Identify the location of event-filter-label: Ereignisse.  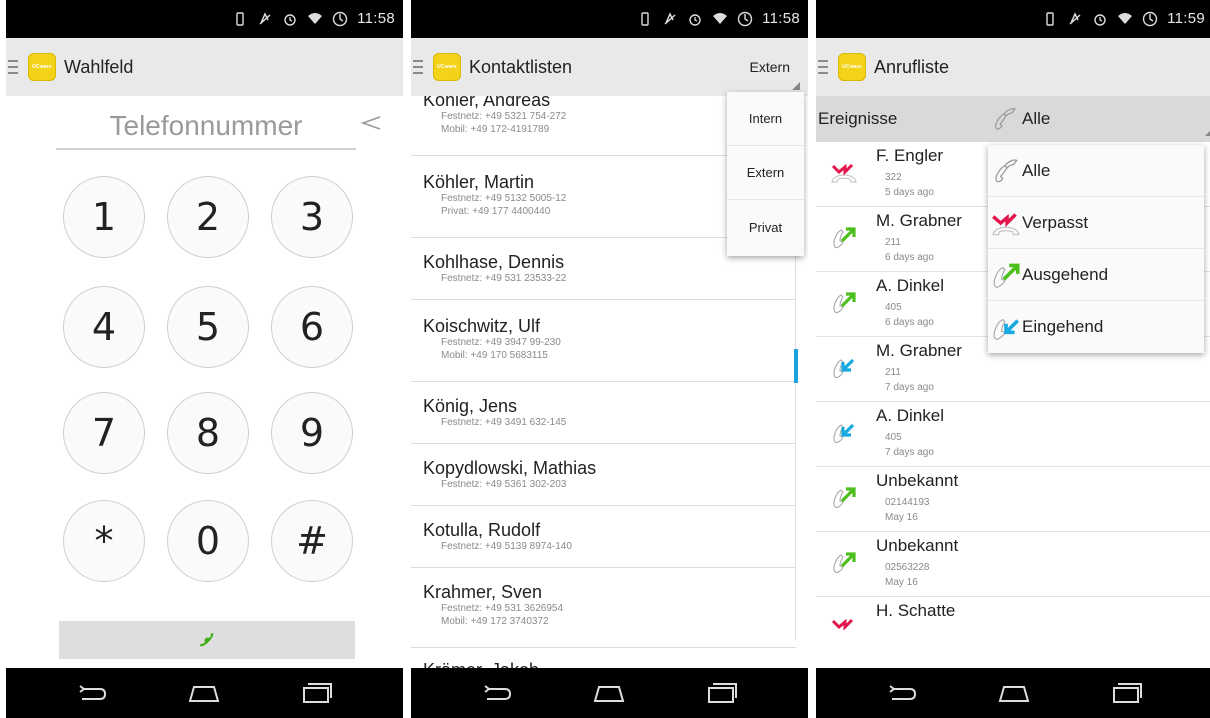
(858, 118).